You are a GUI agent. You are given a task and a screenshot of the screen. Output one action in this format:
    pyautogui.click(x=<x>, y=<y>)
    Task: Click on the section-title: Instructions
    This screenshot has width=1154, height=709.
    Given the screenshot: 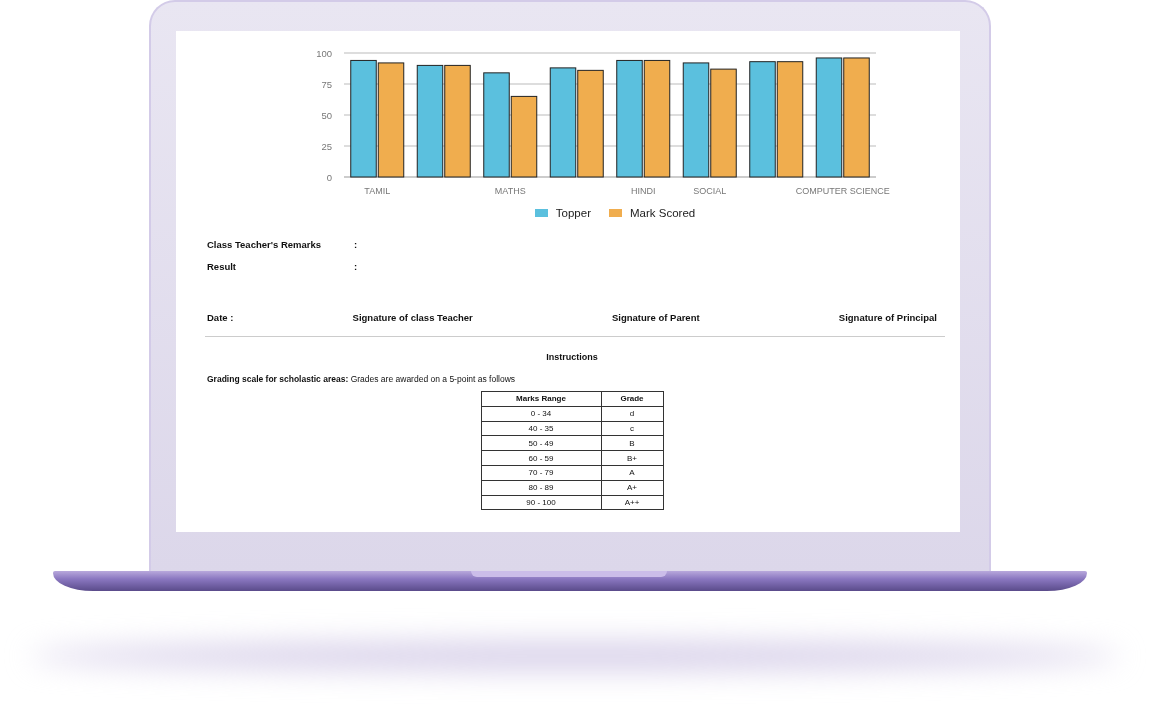 What is the action you would take?
    pyautogui.click(x=572, y=357)
    